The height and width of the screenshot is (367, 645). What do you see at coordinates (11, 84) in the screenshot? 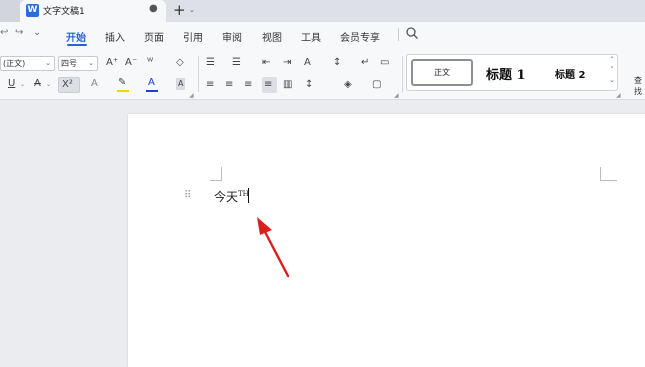
I see `underline-icon: U` at bounding box center [11, 84].